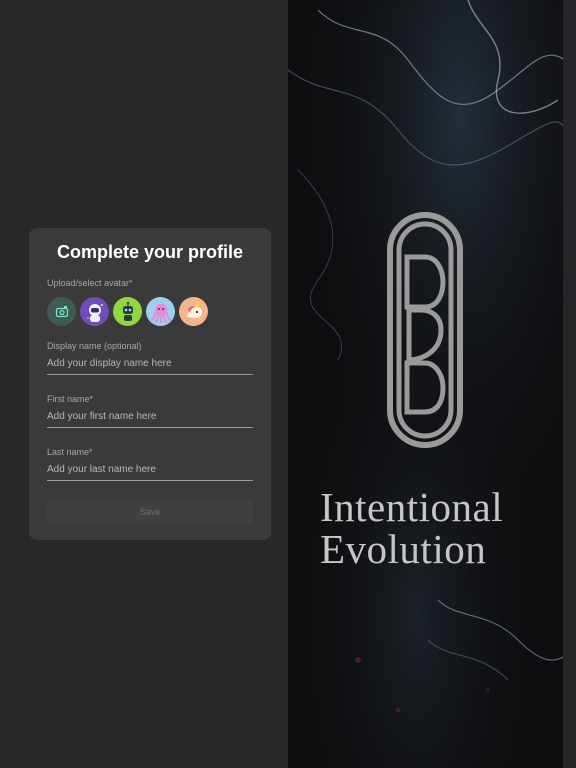 The image size is (576, 768). I want to click on robot-avatar-icon, so click(127, 311).